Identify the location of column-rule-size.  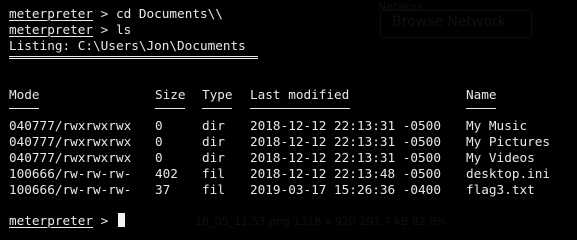
(170, 108).